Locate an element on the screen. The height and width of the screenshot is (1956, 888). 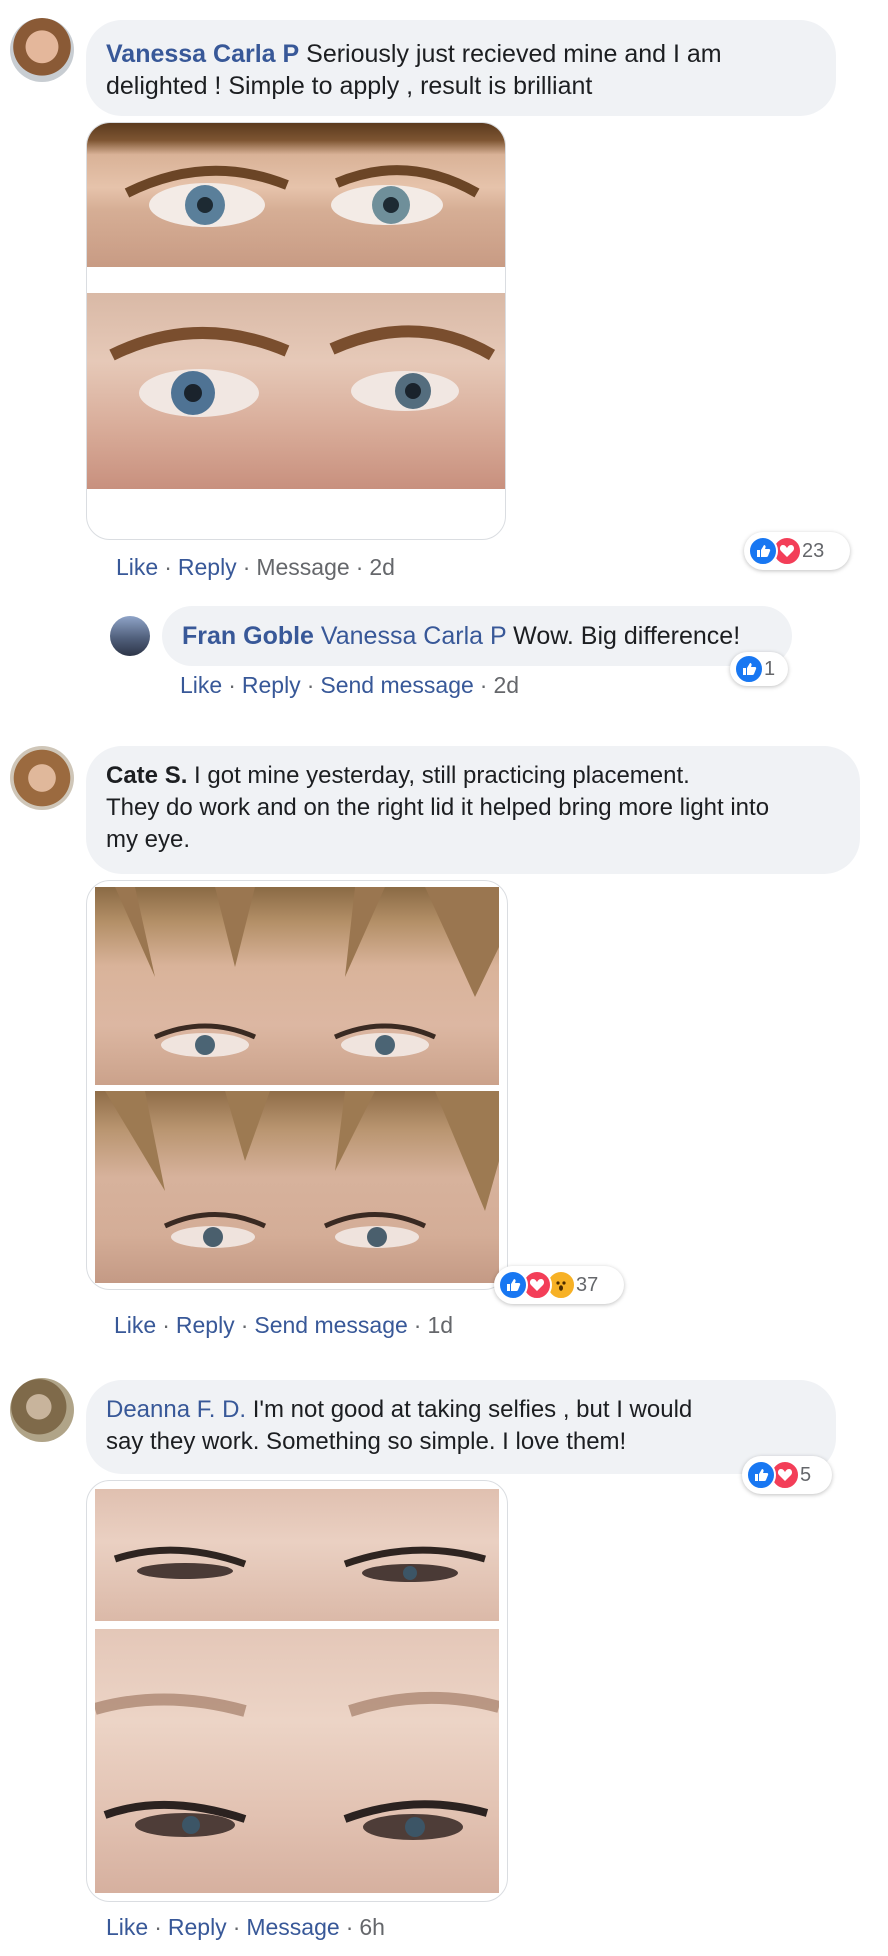
timestamp: 1d is located at coordinates (440, 1325).